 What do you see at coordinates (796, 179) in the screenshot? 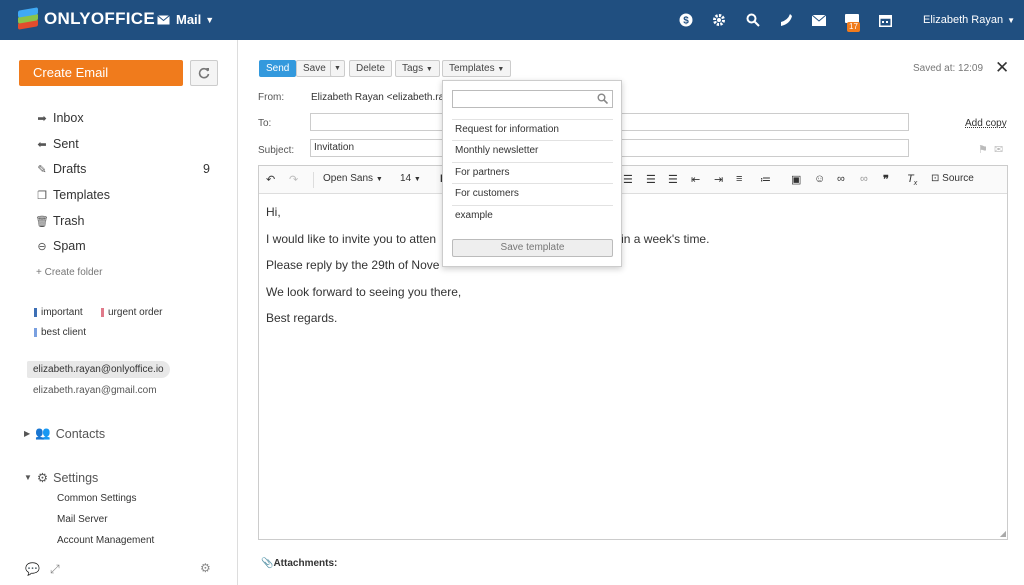
I see `image-icon: ▣` at bounding box center [796, 179].